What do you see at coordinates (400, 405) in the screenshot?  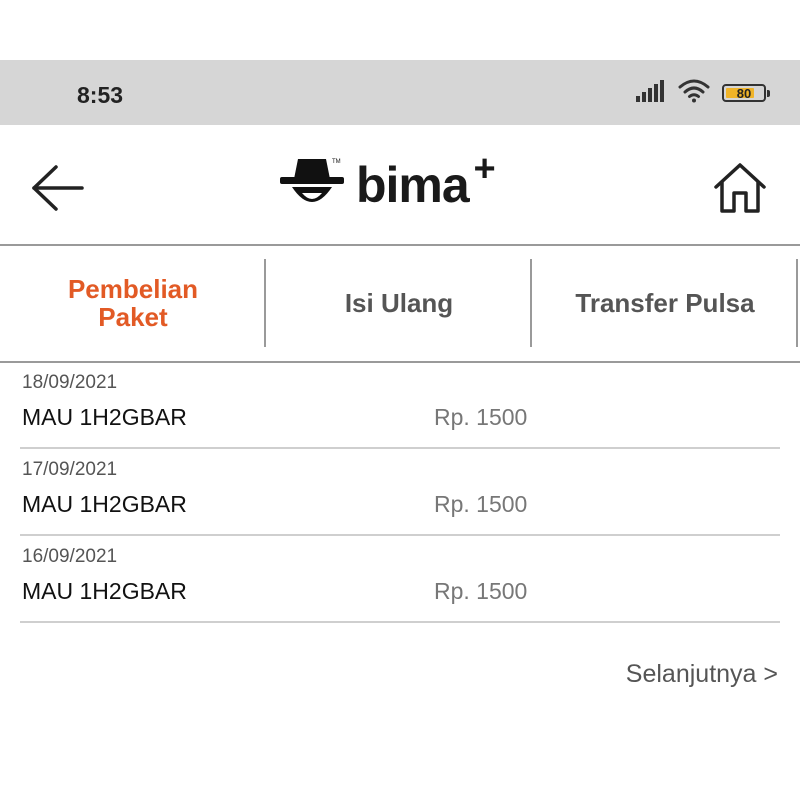 I see `list-item: 18/09/2021 MAU 1H2GBAR Rp. 1500` at bounding box center [400, 405].